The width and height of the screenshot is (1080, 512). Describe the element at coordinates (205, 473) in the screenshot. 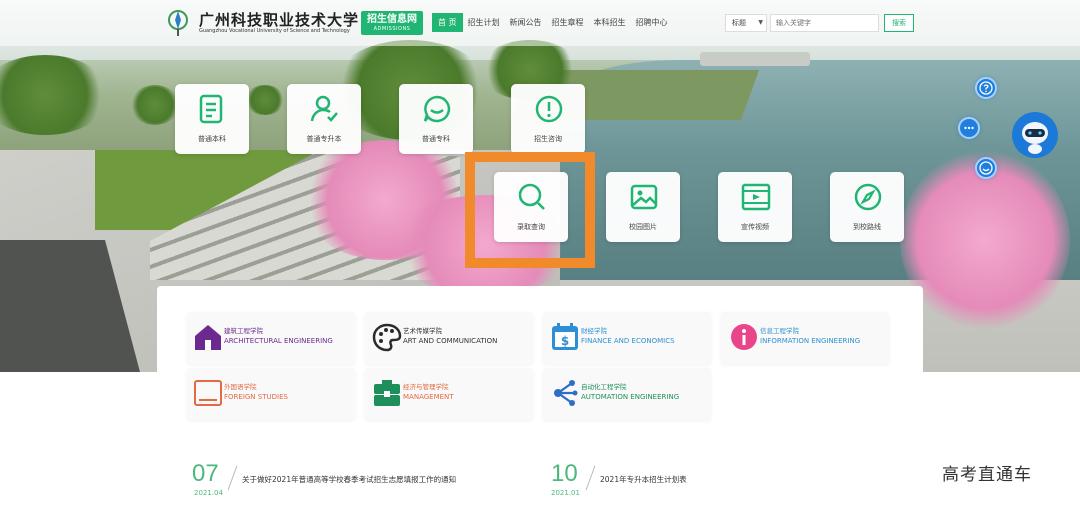

I see `news-day: 07` at that location.